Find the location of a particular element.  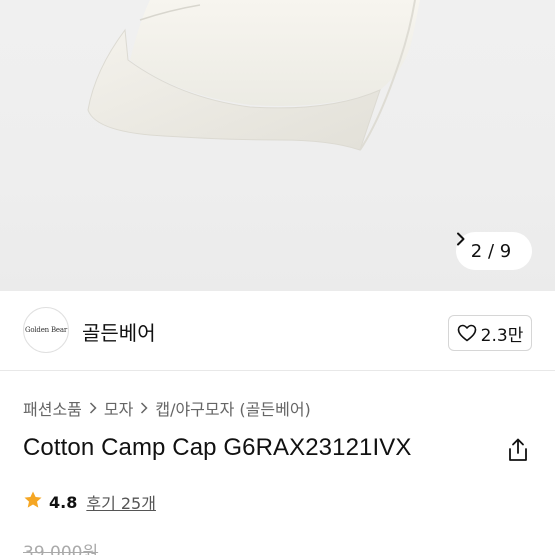

heart-outline-icon is located at coordinates (467, 333).